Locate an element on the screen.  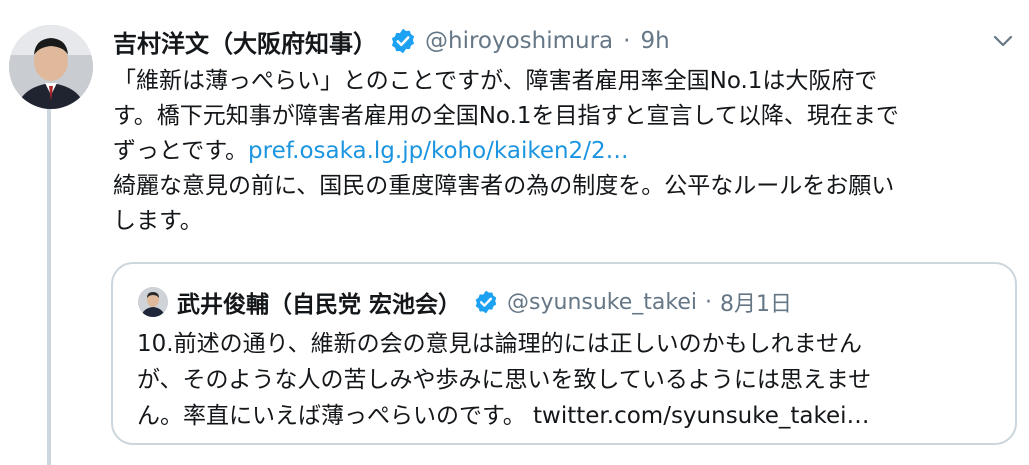
quoted-text-line: が、そのような人の苦しみや歩みに思いを致しているようには思えませ is located at coordinates (504, 380).